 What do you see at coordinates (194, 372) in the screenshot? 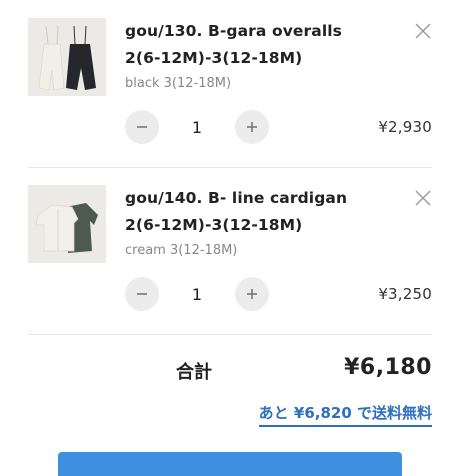
I see `total-label: 合計` at bounding box center [194, 372].